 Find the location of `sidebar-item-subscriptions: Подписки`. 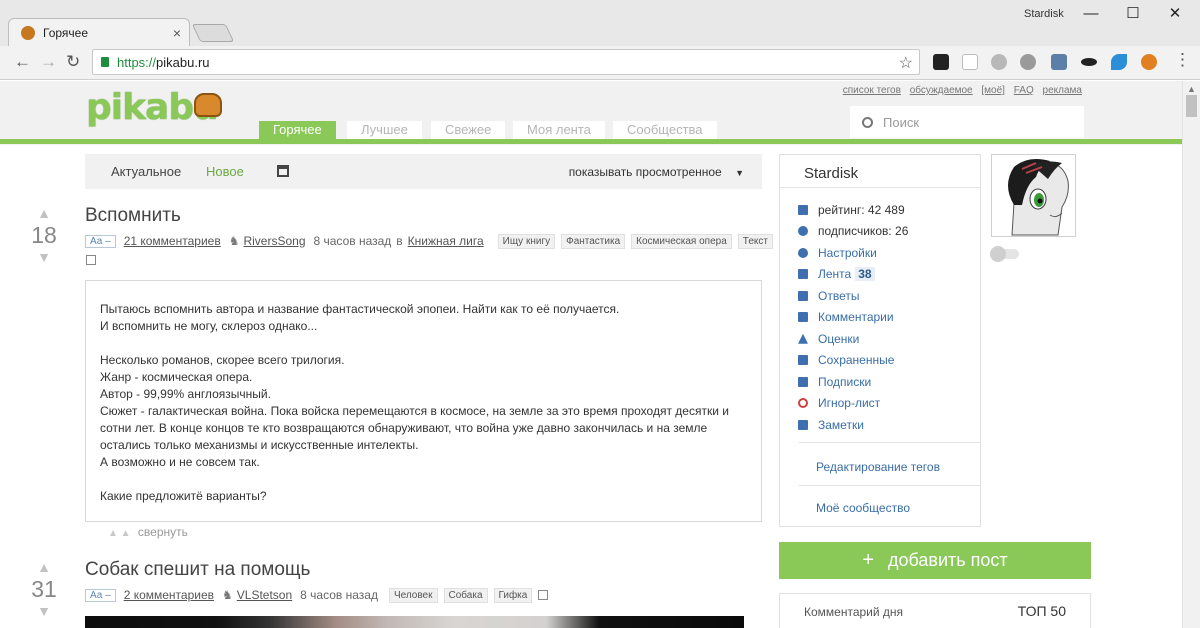

sidebar-item-subscriptions: Подписки is located at coordinates (888, 382).